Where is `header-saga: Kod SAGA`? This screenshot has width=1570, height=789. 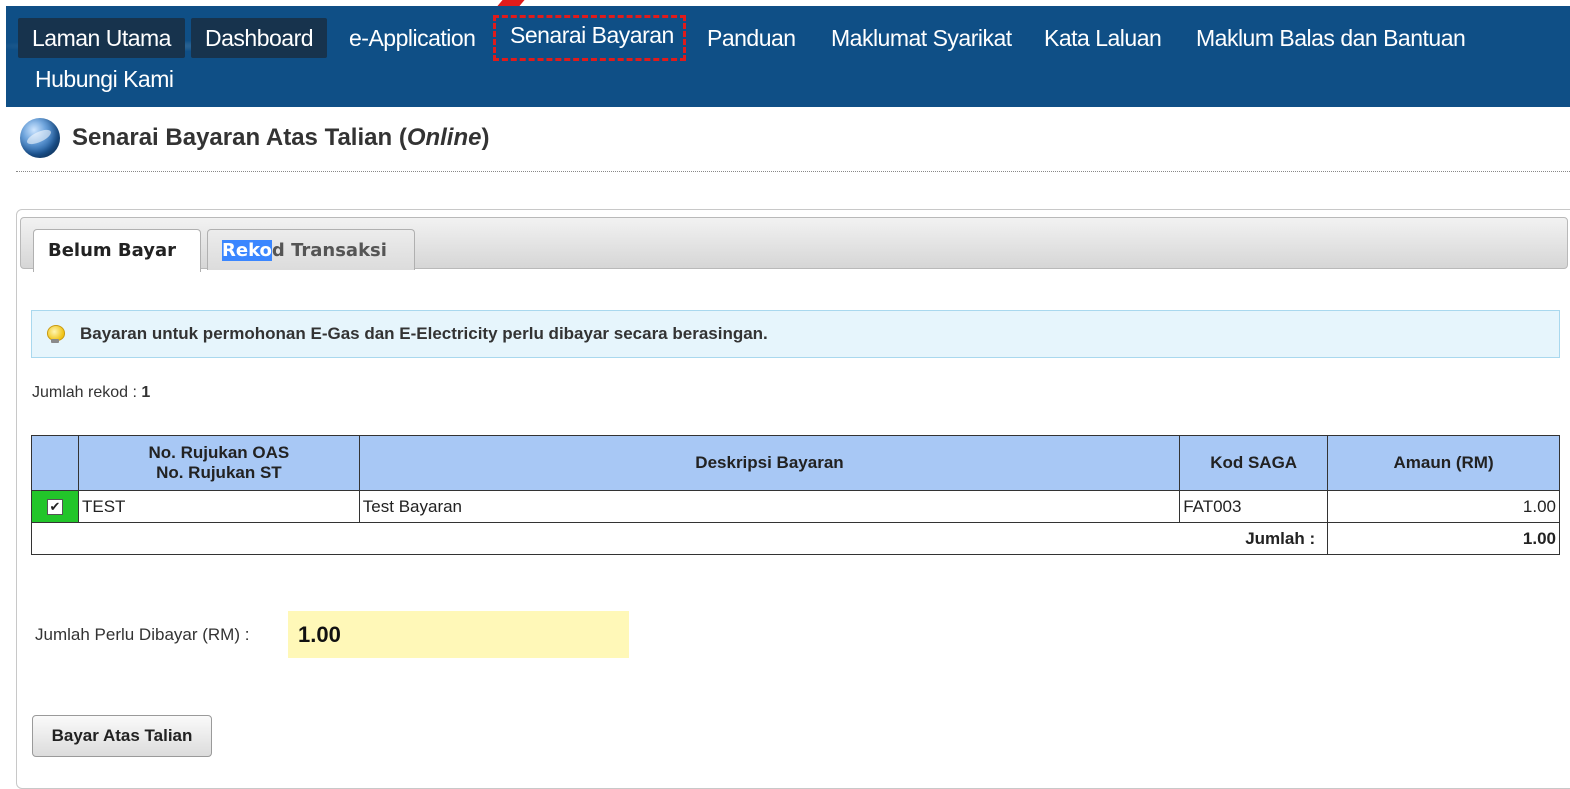 header-saga: Kod SAGA is located at coordinates (1254, 463).